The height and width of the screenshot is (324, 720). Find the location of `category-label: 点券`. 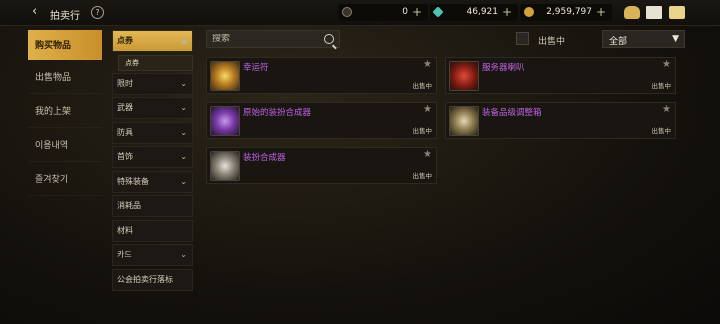

category-label: 点券 is located at coordinates (125, 40).